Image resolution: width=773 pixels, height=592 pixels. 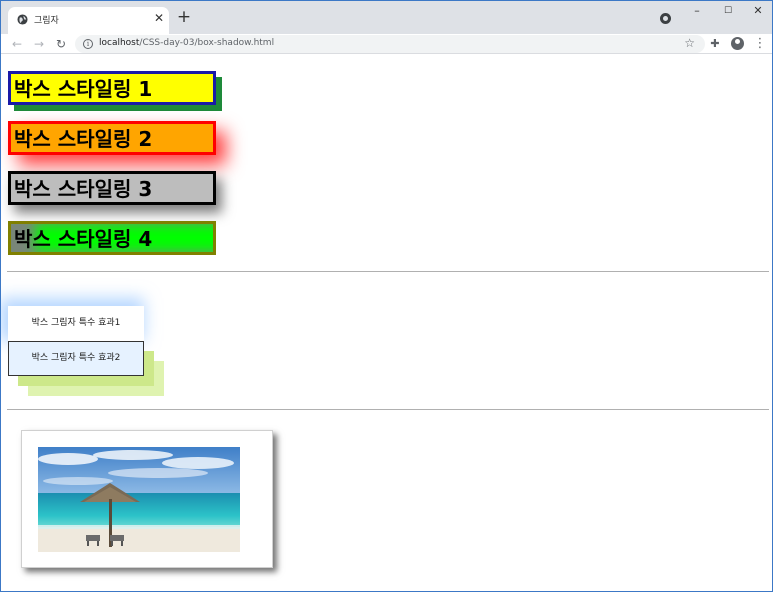 What do you see at coordinates (386, 17) in the screenshot?
I see `tab-strip: 그림자 ✕ + – ☐ ✕` at bounding box center [386, 17].